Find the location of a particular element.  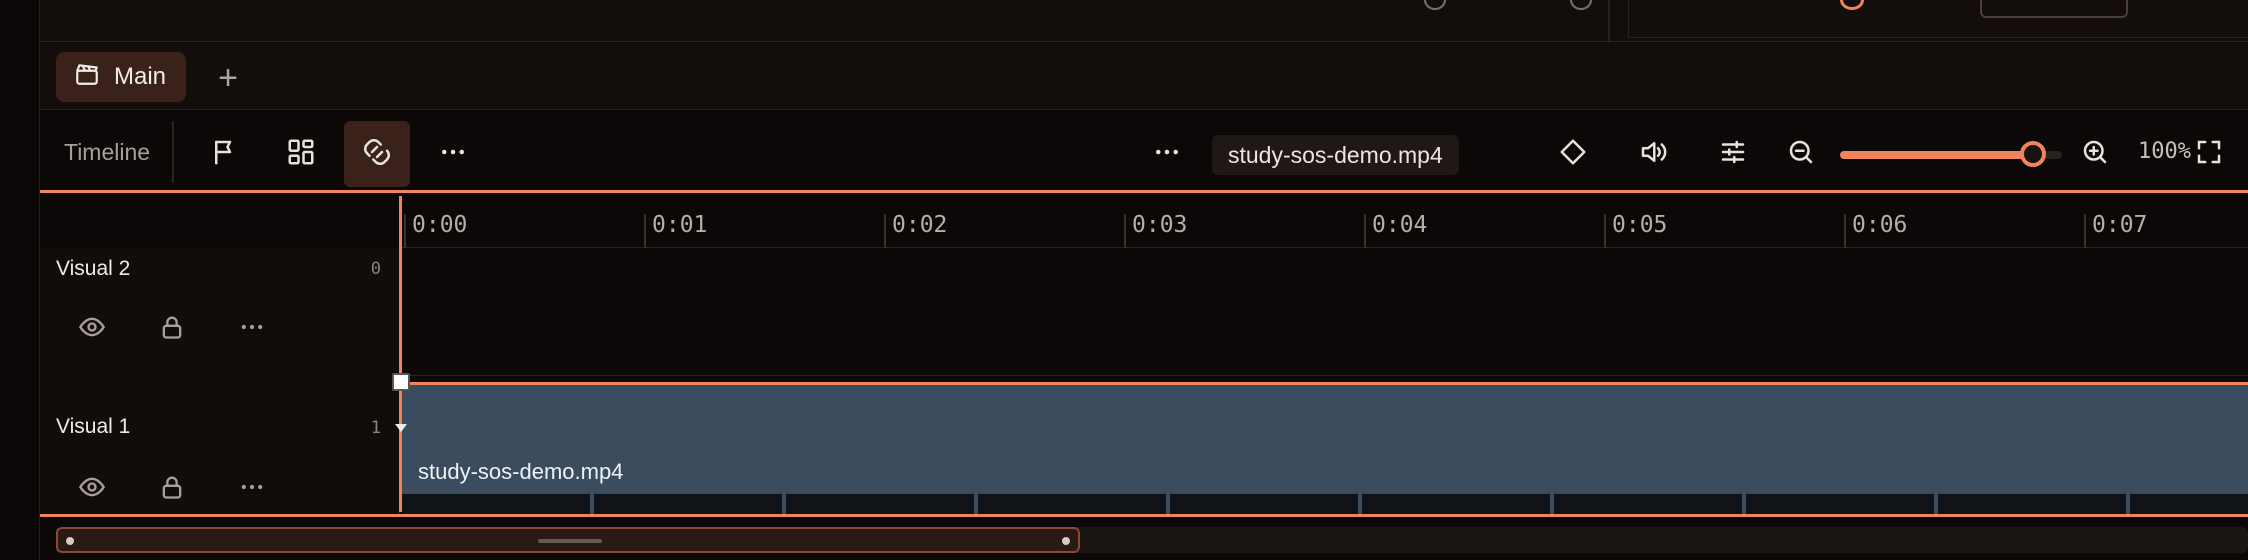

scrollbar-thumb is located at coordinates (568, 540).